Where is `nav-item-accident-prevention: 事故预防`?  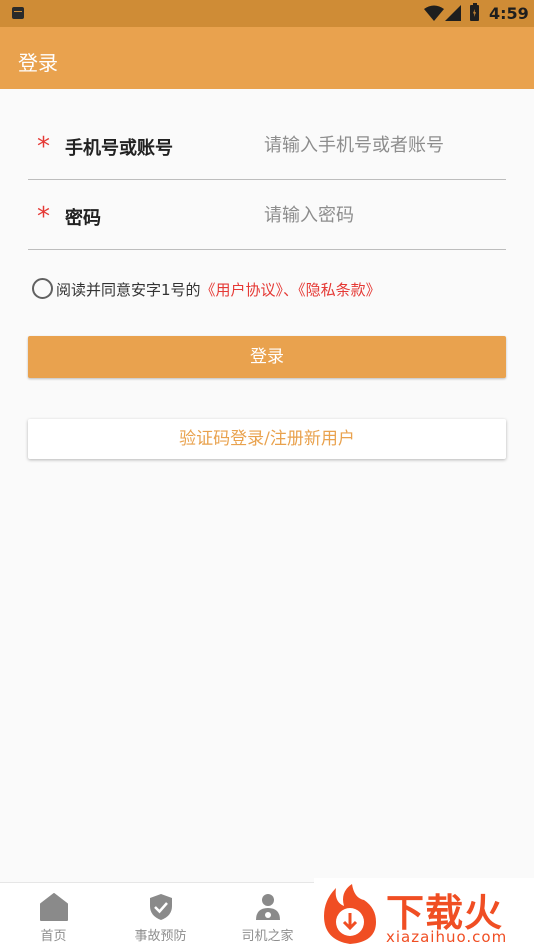
nav-item-accident-prevention: 事故预防 is located at coordinates (160, 916).